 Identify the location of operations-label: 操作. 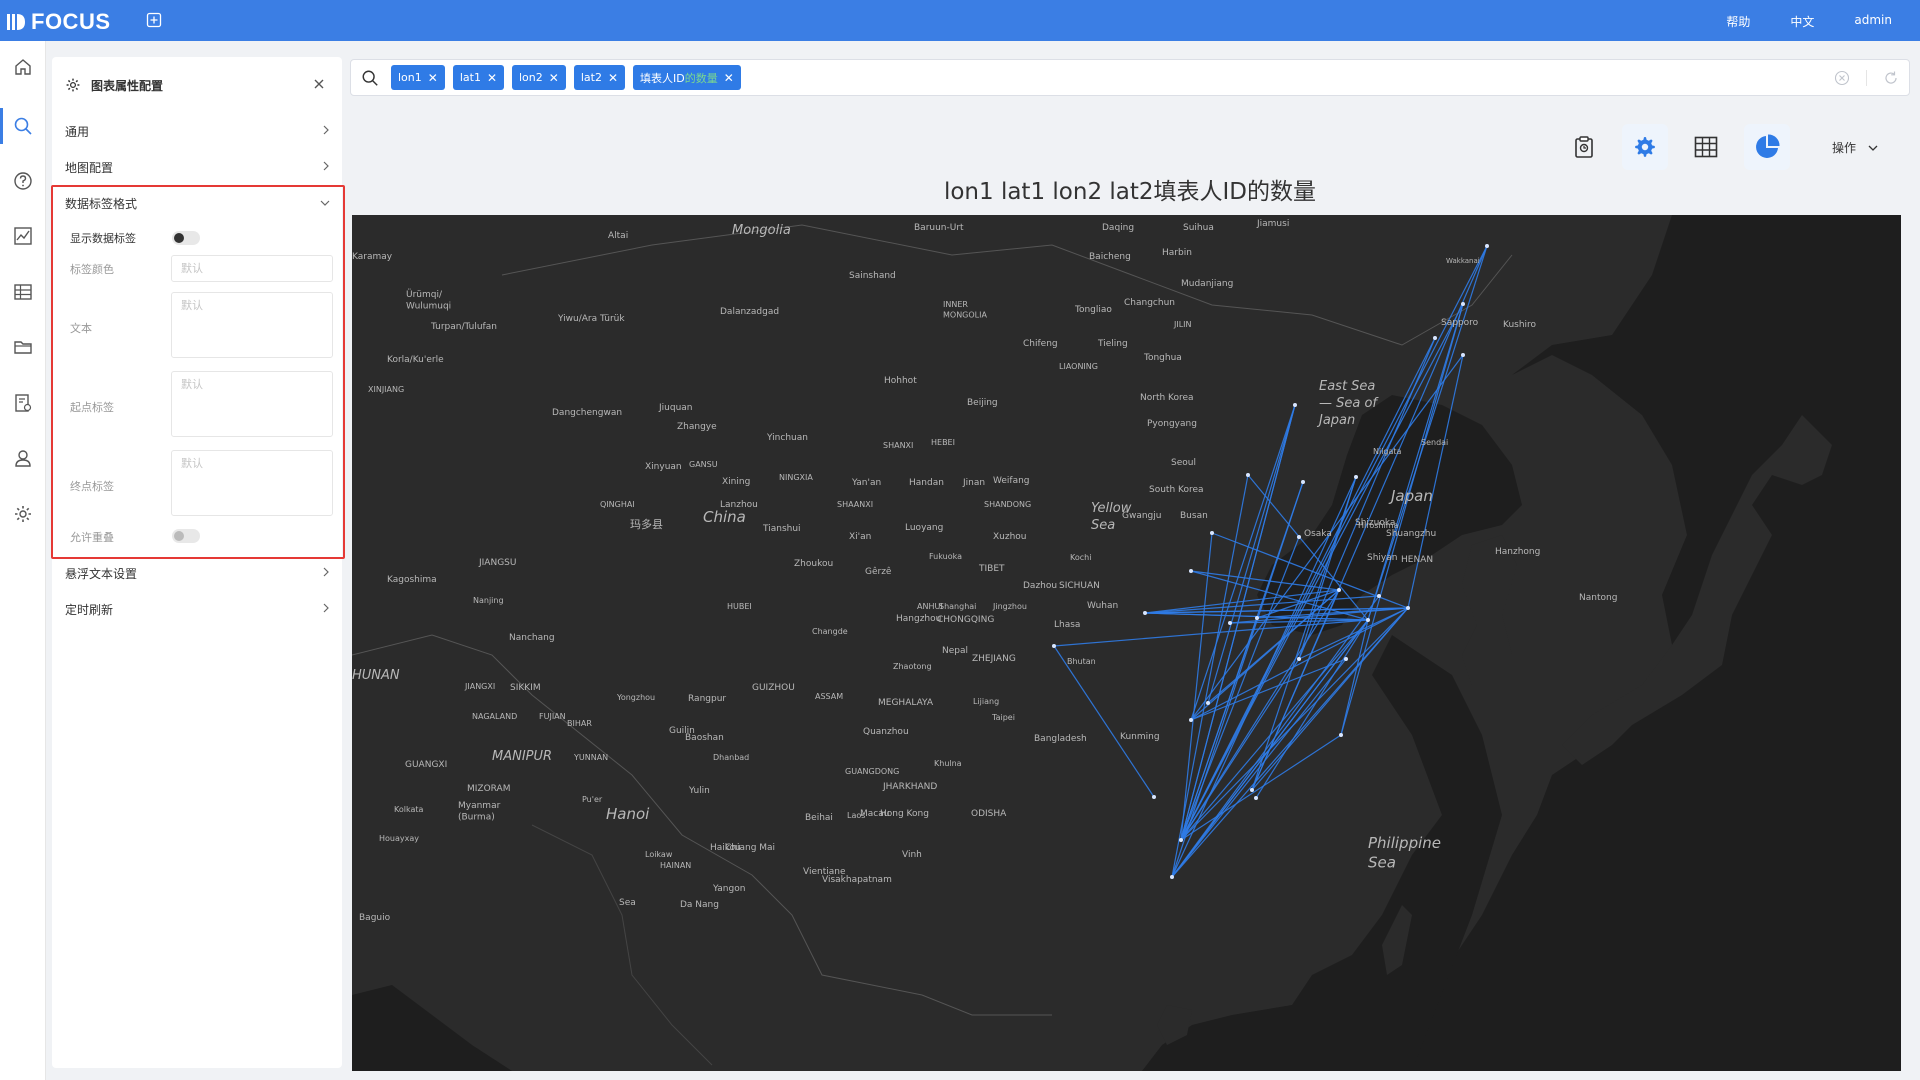
(1844, 148).